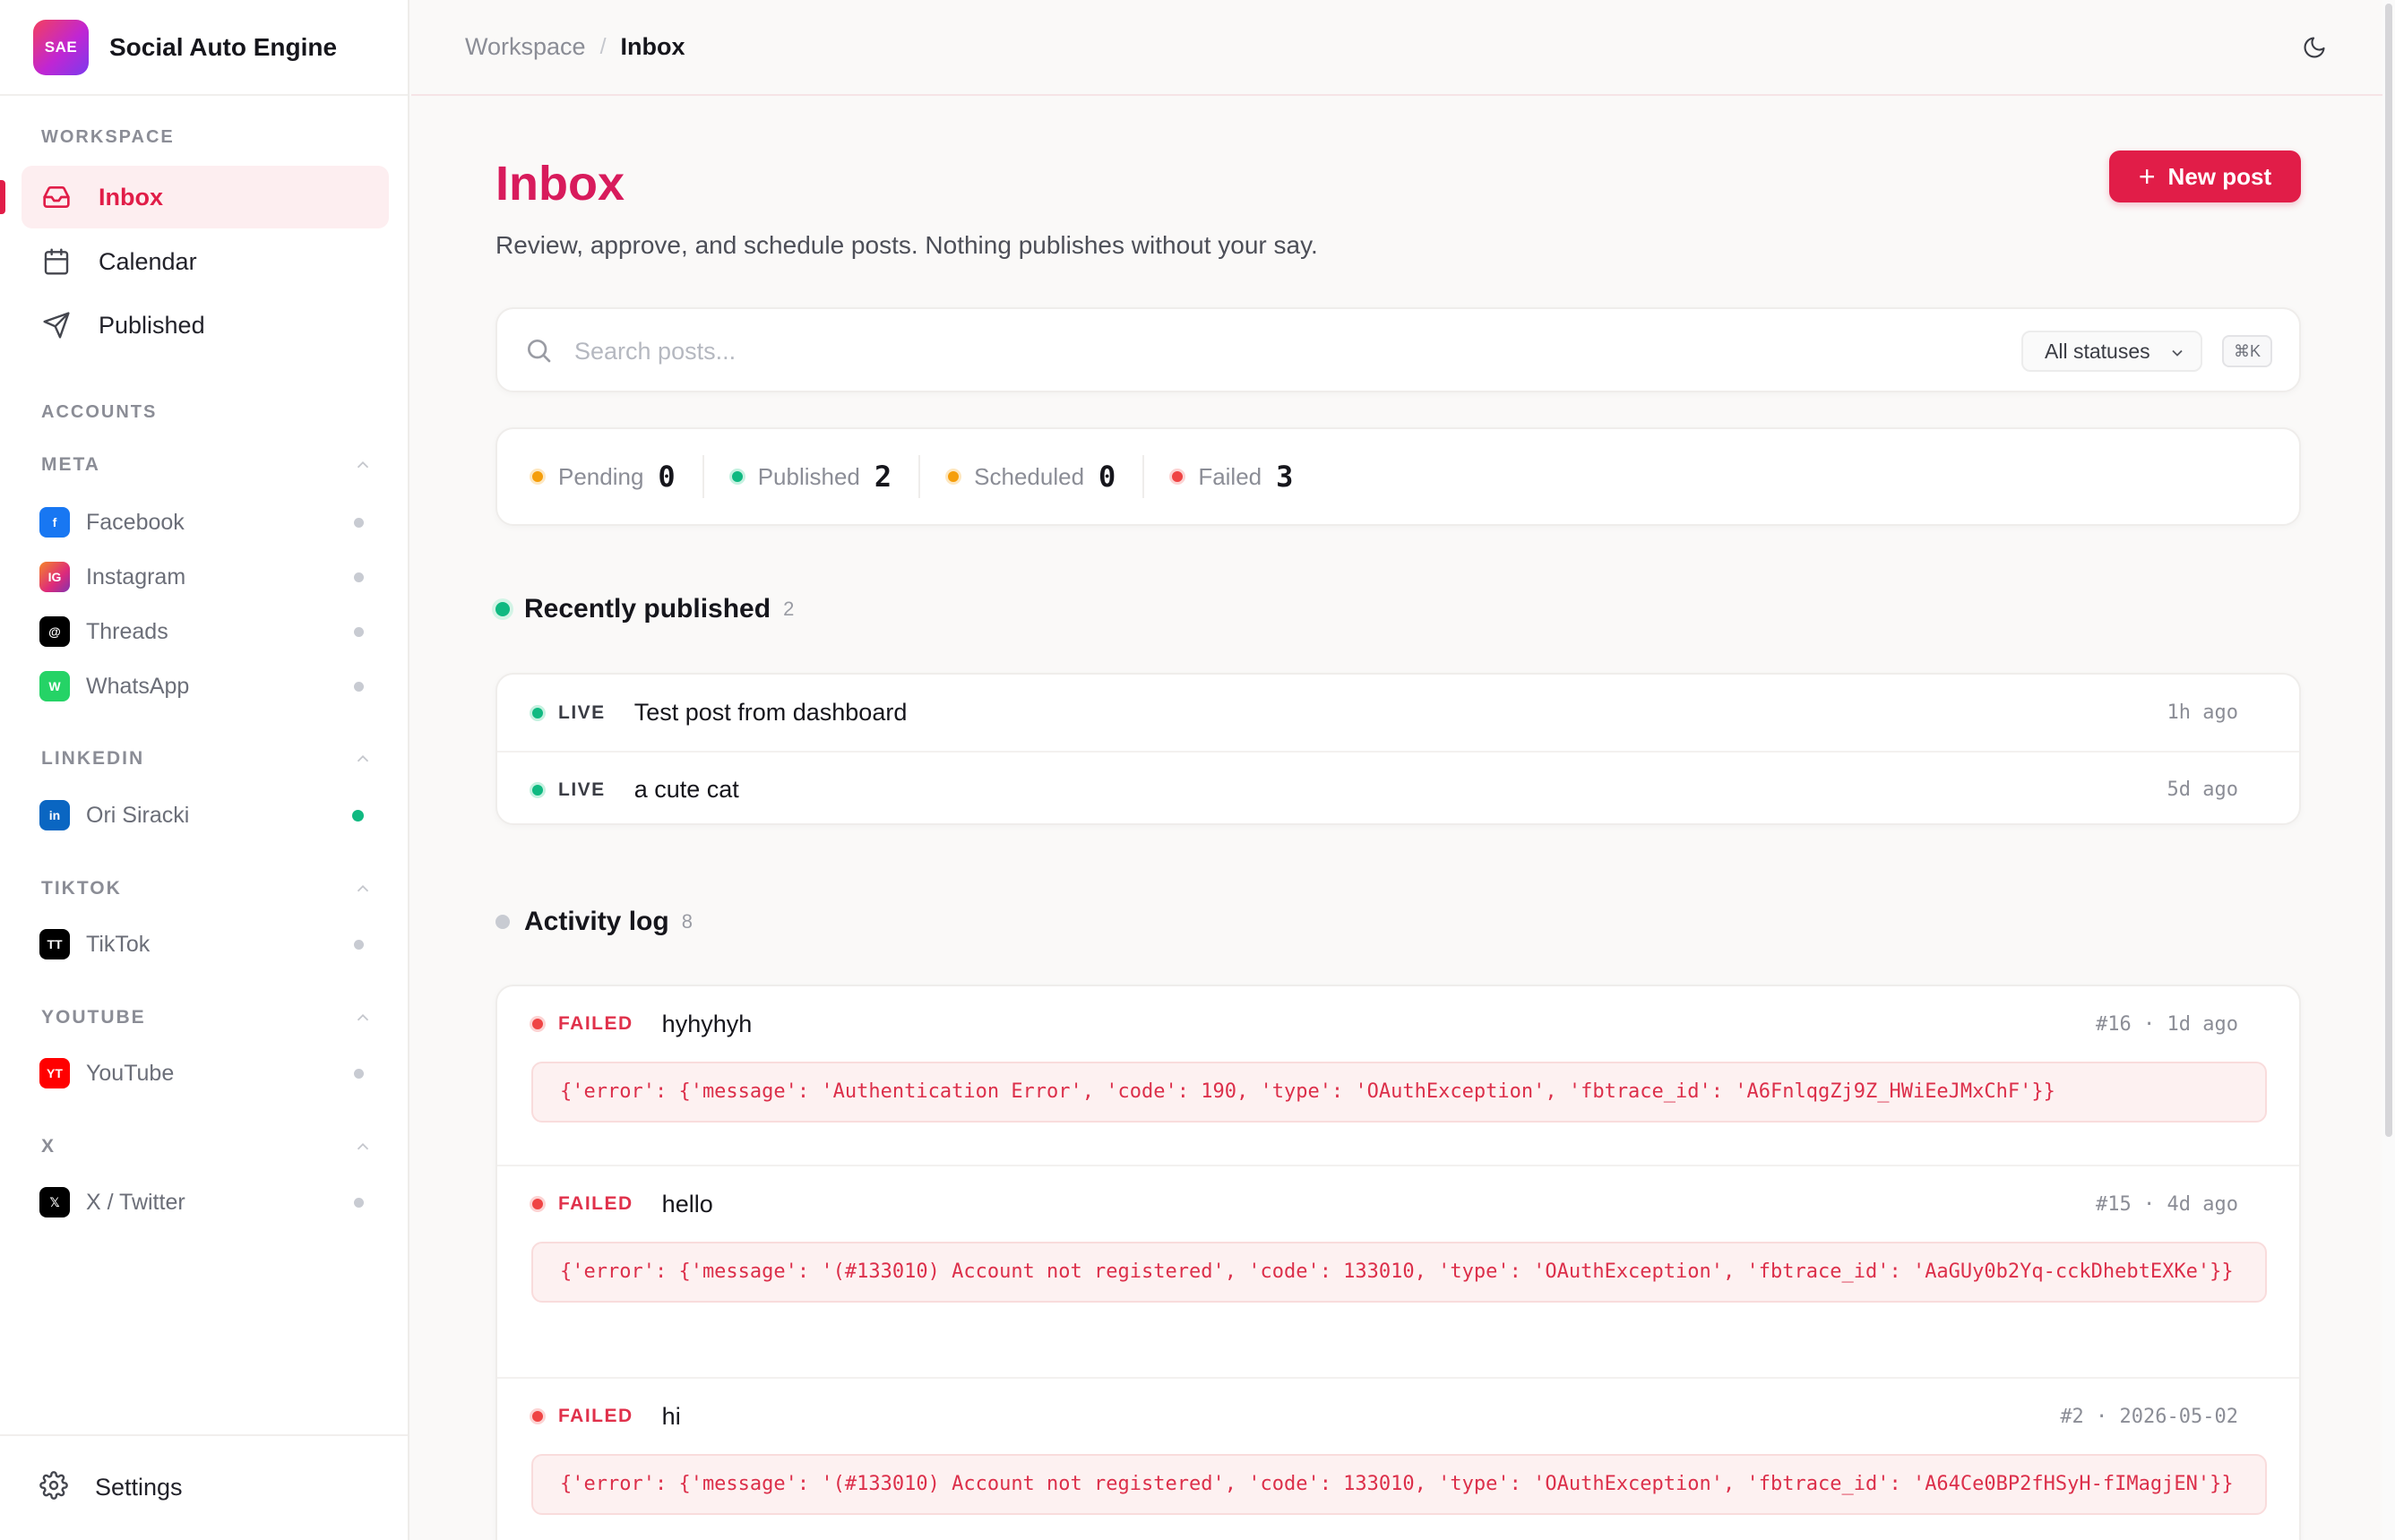 The image size is (2395, 1540). I want to click on post-time: 5d ago, so click(2202, 790).